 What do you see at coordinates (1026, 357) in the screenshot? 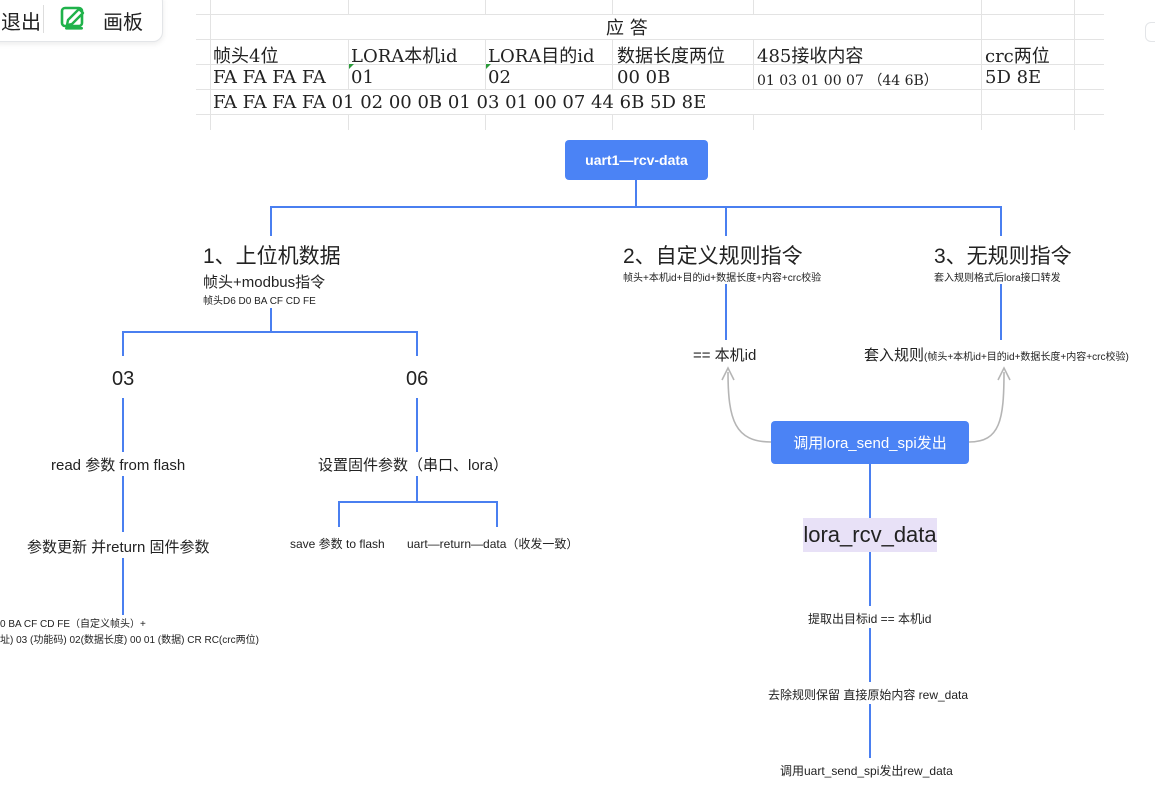
I see `wrap-rule-detail: (帧头+本机id+目的id+数据长度+内容+crc校验)` at bounding box center [1026, 357].